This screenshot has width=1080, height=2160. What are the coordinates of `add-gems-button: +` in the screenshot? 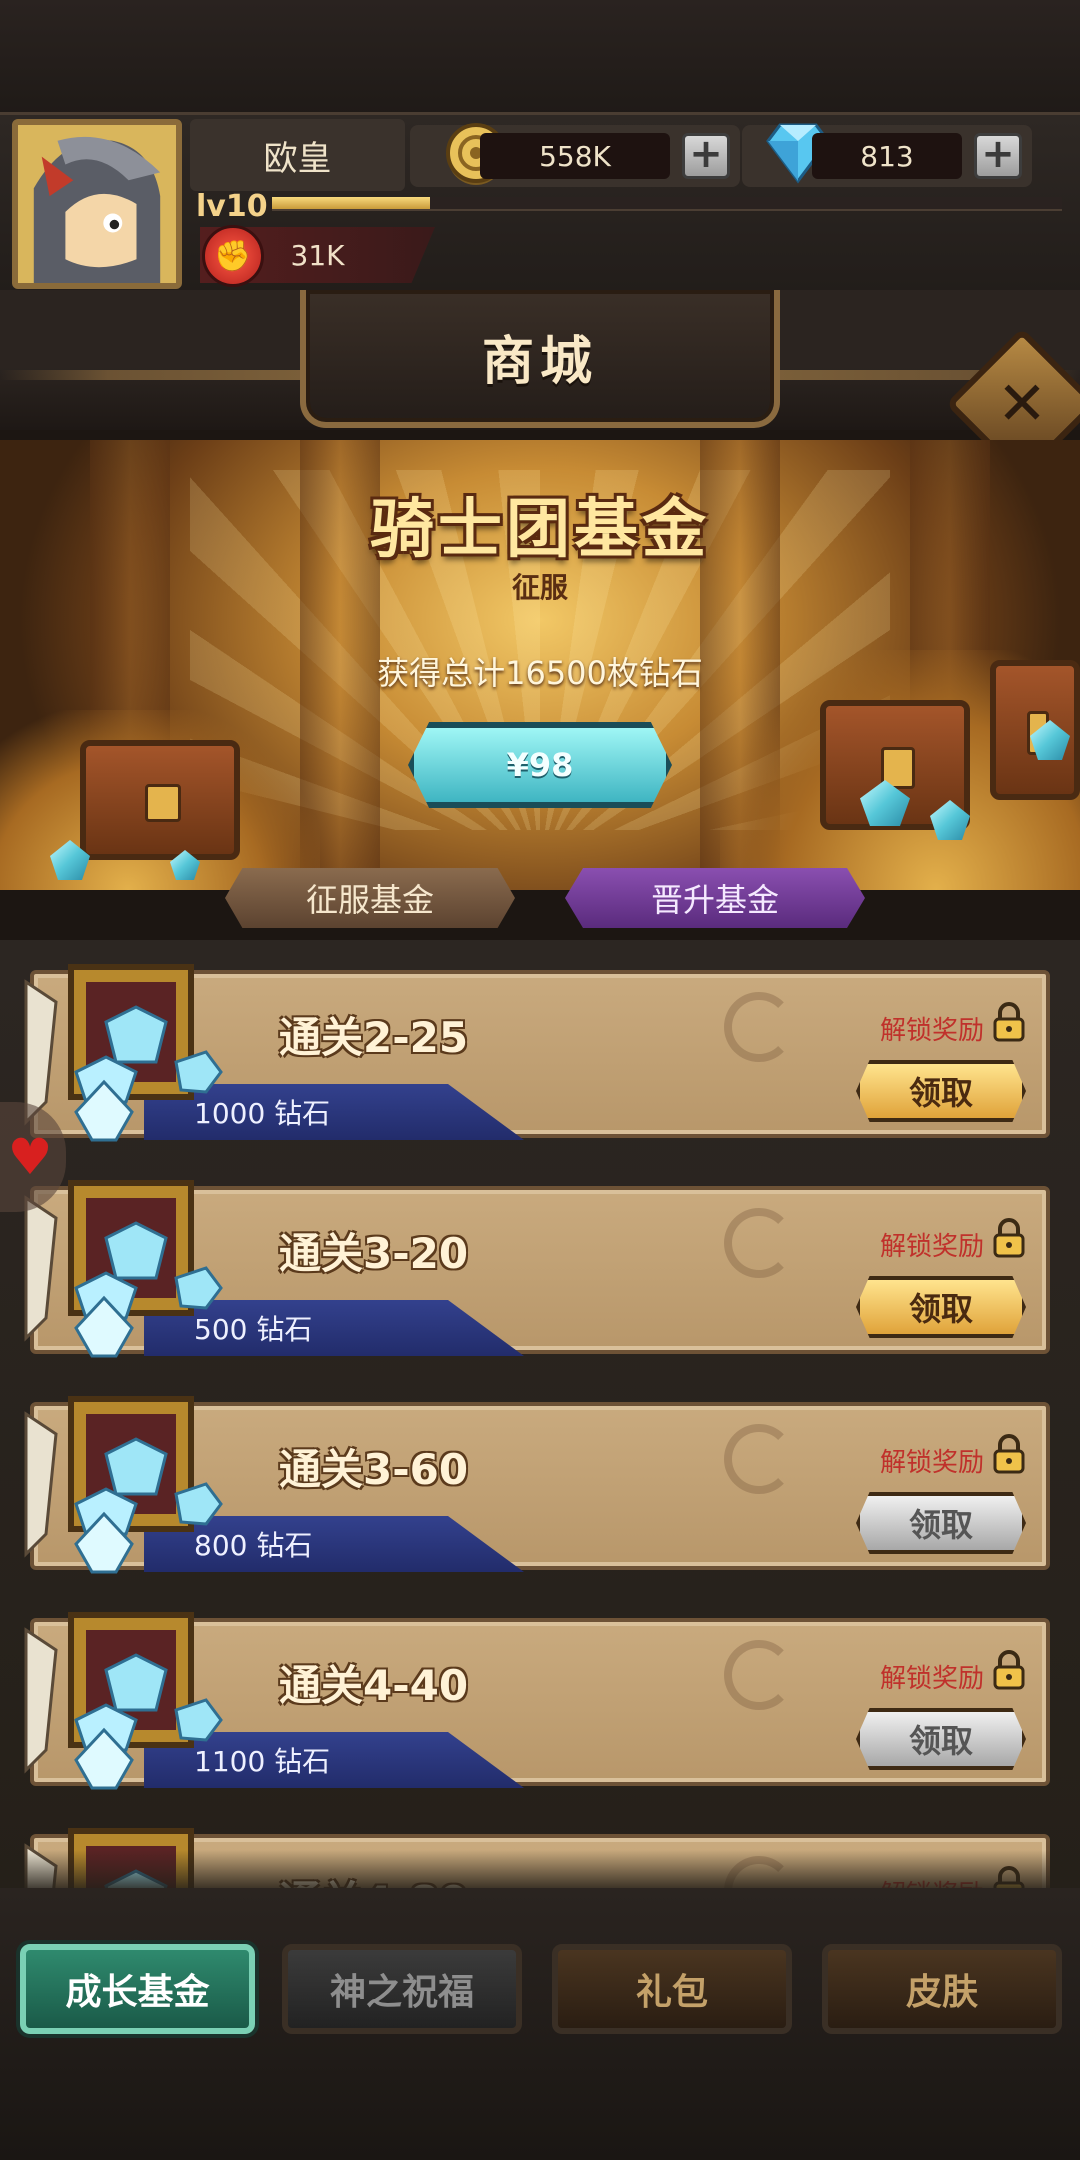 It's located at (998, 156).